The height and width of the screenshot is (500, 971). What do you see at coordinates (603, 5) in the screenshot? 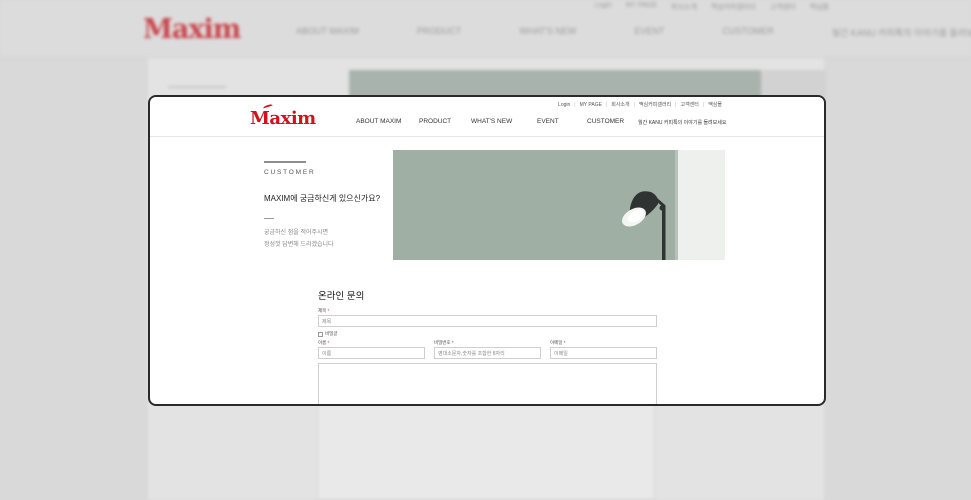
I see `background-util-link: Login` at bounding box center [603, 5].